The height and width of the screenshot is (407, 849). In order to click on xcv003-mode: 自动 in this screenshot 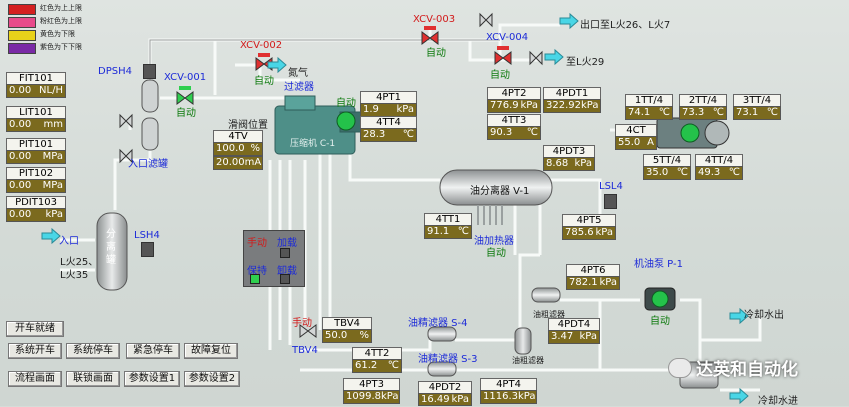, I will do `click(436, 53)`.